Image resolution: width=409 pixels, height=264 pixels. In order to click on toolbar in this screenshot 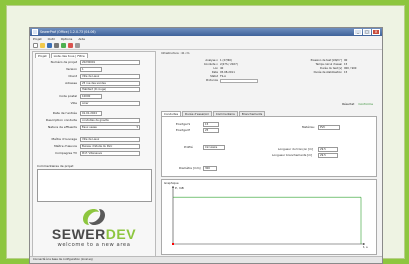, I will do `click(206, 46)`.